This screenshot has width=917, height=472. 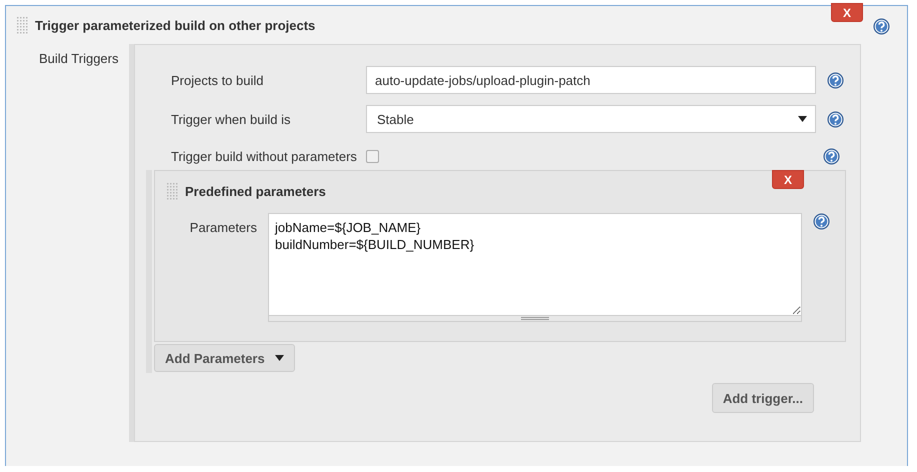 I want to click on select-field: Stable, so click(x=591, y=119).